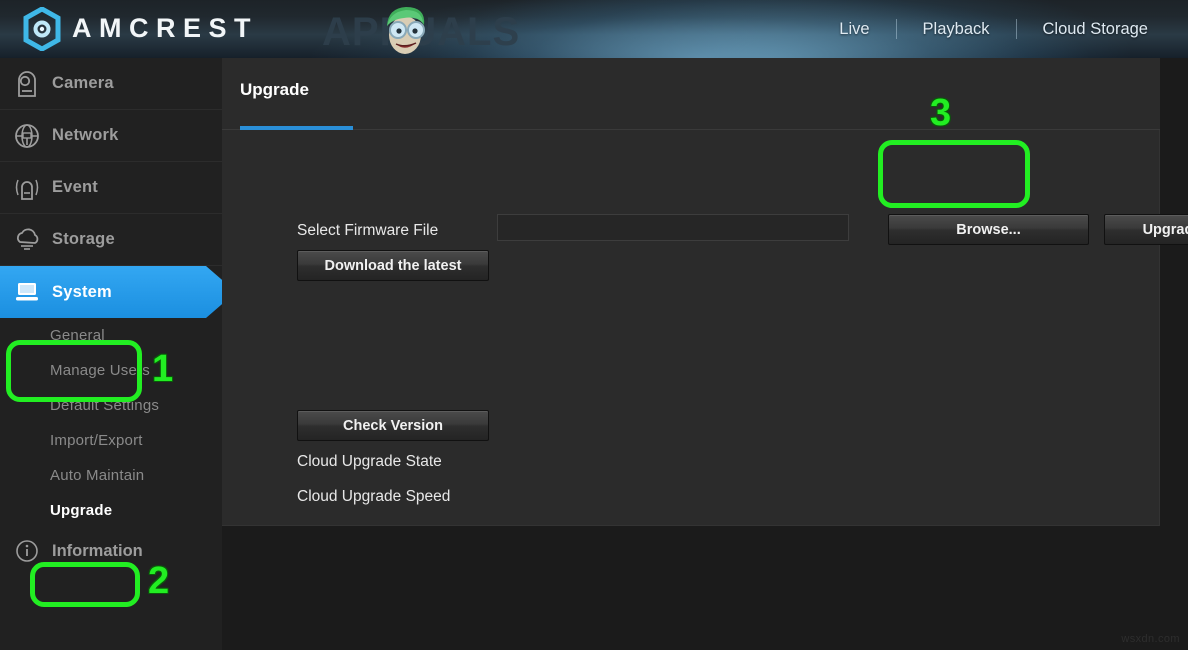 This screenshot has height=650, width=1188. What do you see at coordinates (854, 29) in the screenshot?
I see `nav-item-live: Live` at bounding box center [854, 29].